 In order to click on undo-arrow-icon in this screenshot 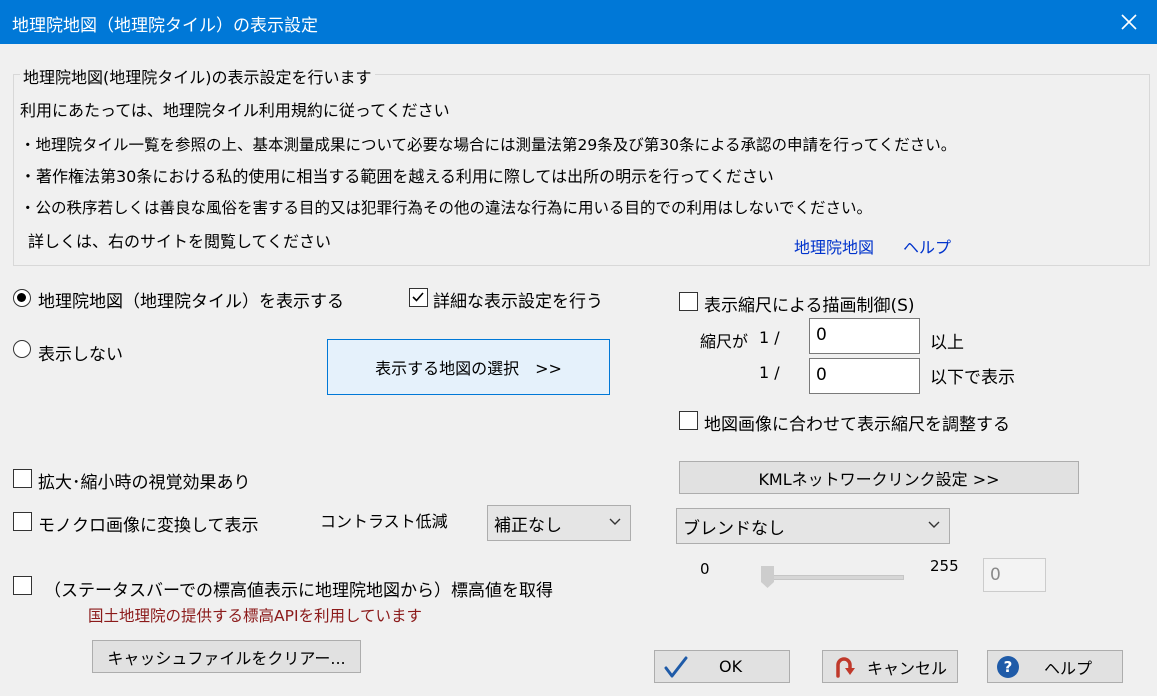, I will do `click(845, 667)`.